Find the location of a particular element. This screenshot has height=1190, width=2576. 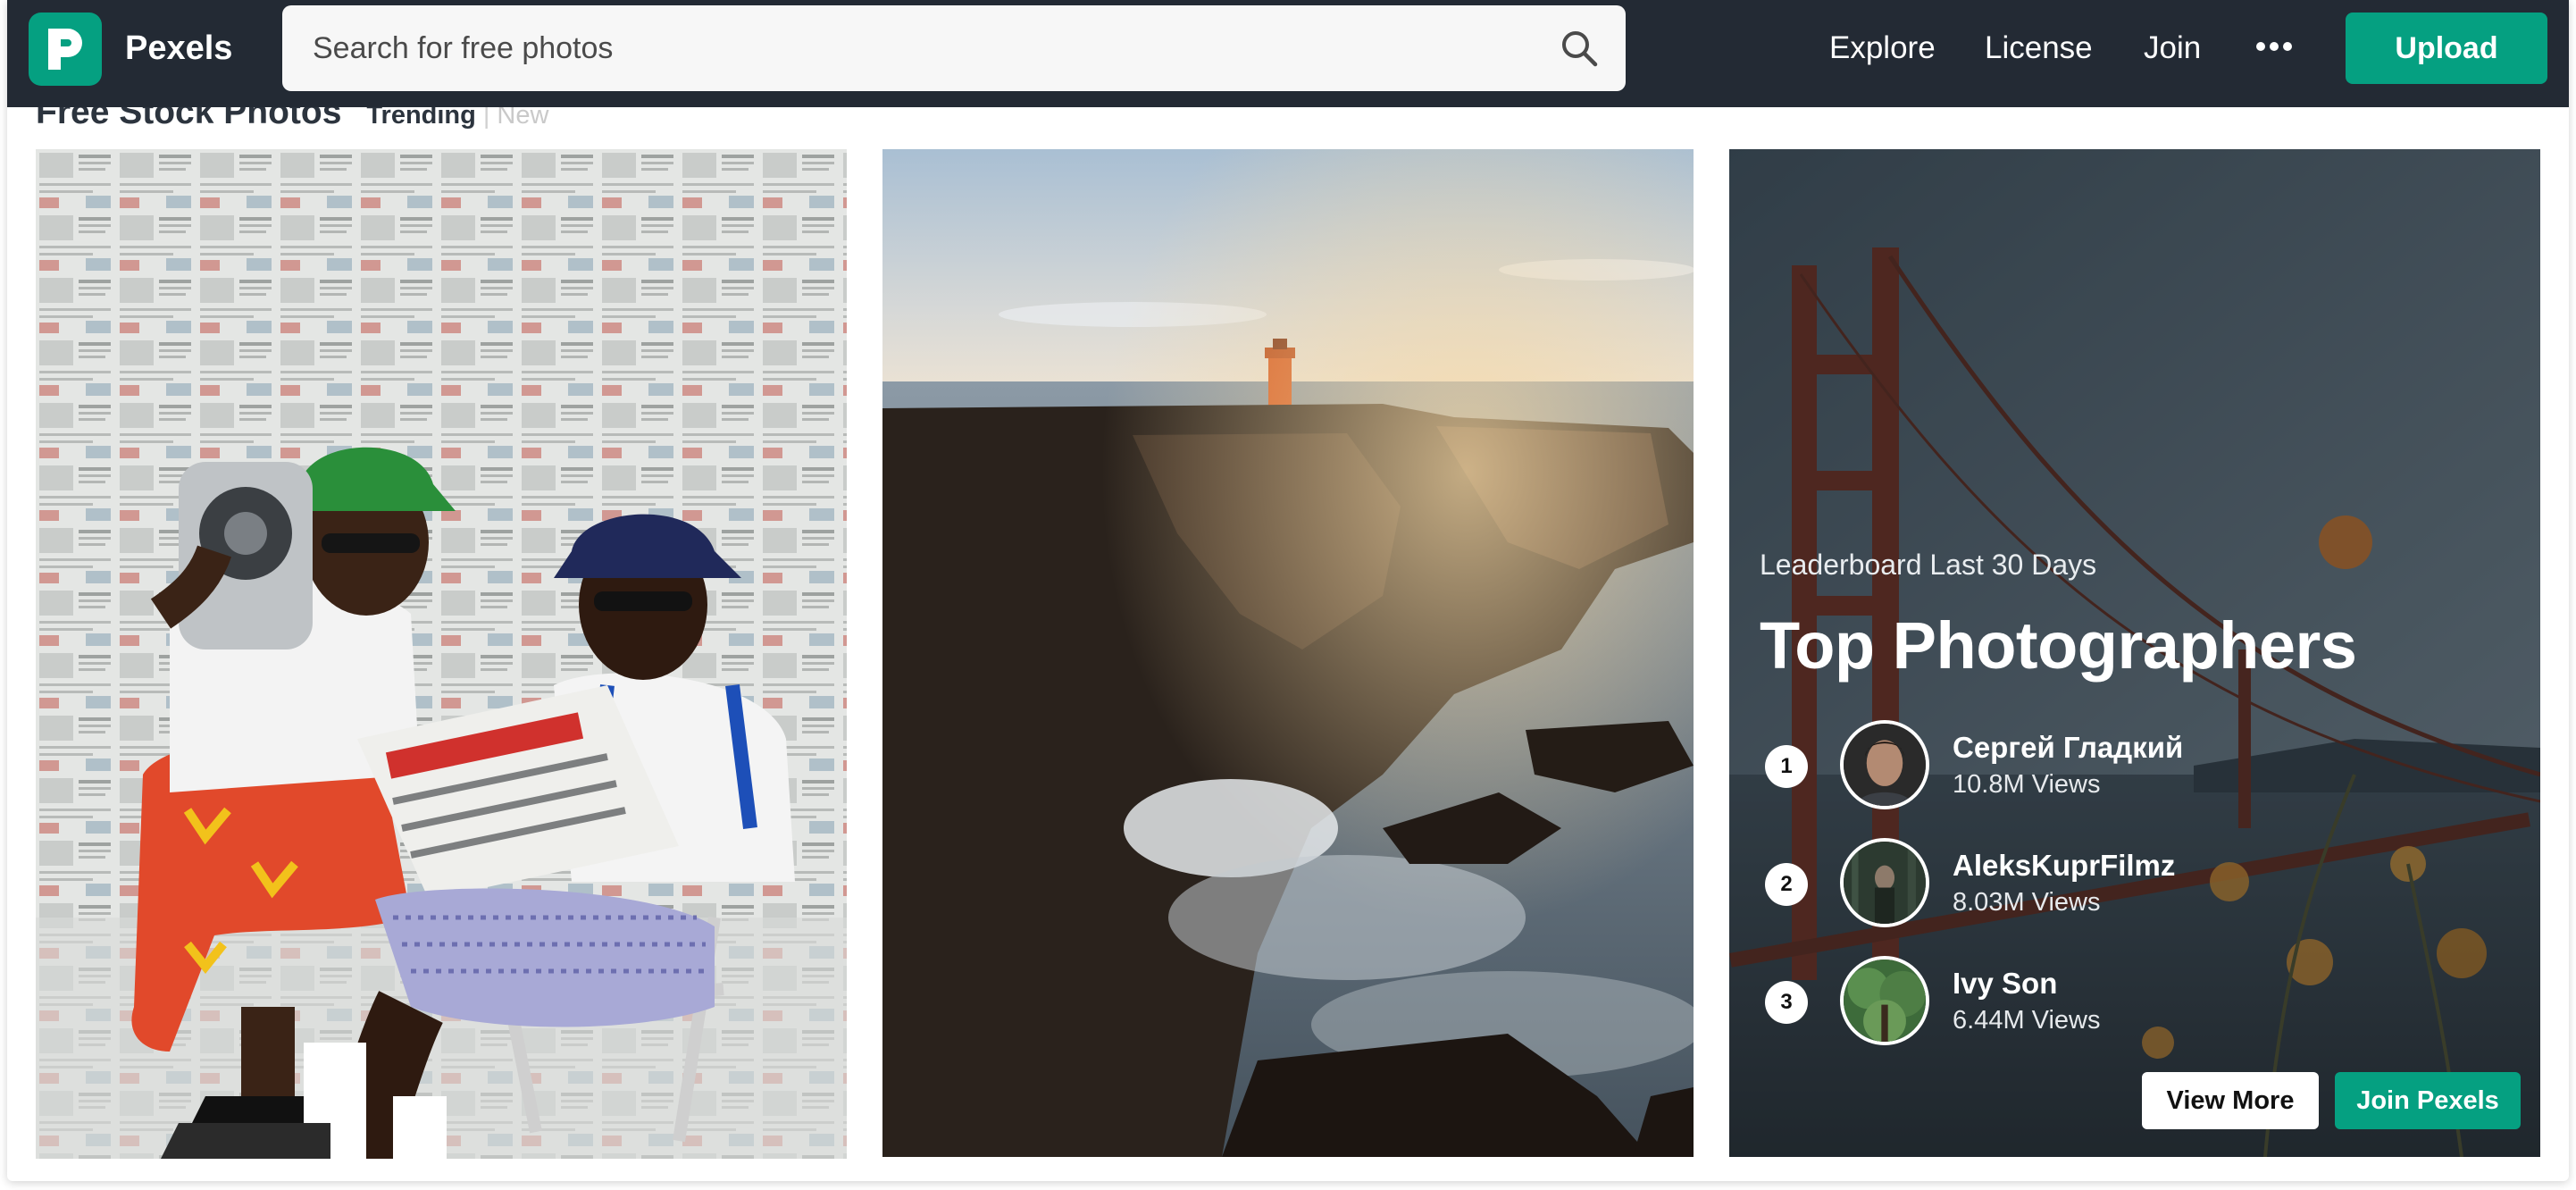

photographer-name: AleksKuprFilmz is located at coordinates (2064, 866).